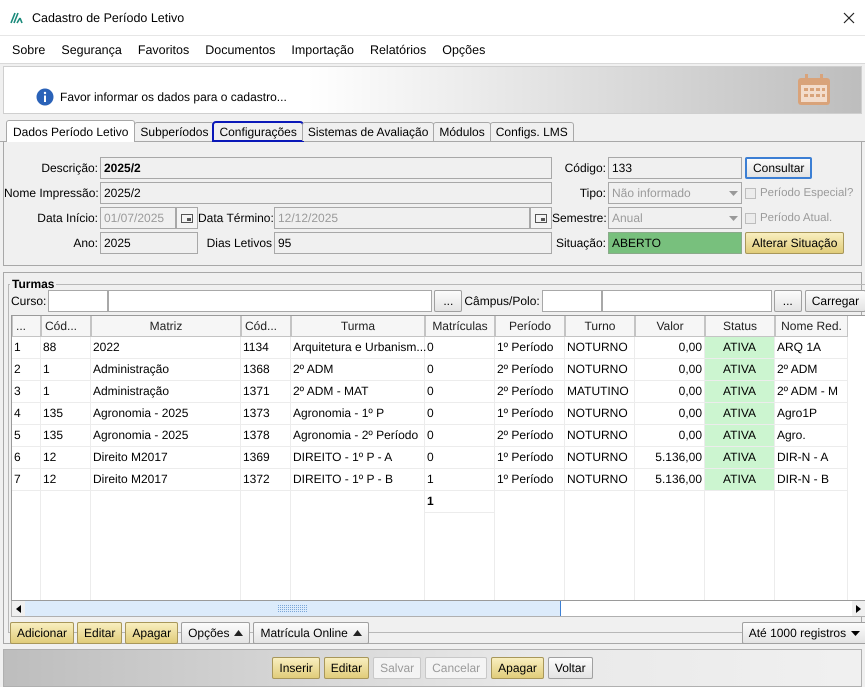  What do you see at coordinates (358, 480) in the screenshot?
I see `table-cell: DIREITO - 1º P - B` at bounding box center [358, 480].